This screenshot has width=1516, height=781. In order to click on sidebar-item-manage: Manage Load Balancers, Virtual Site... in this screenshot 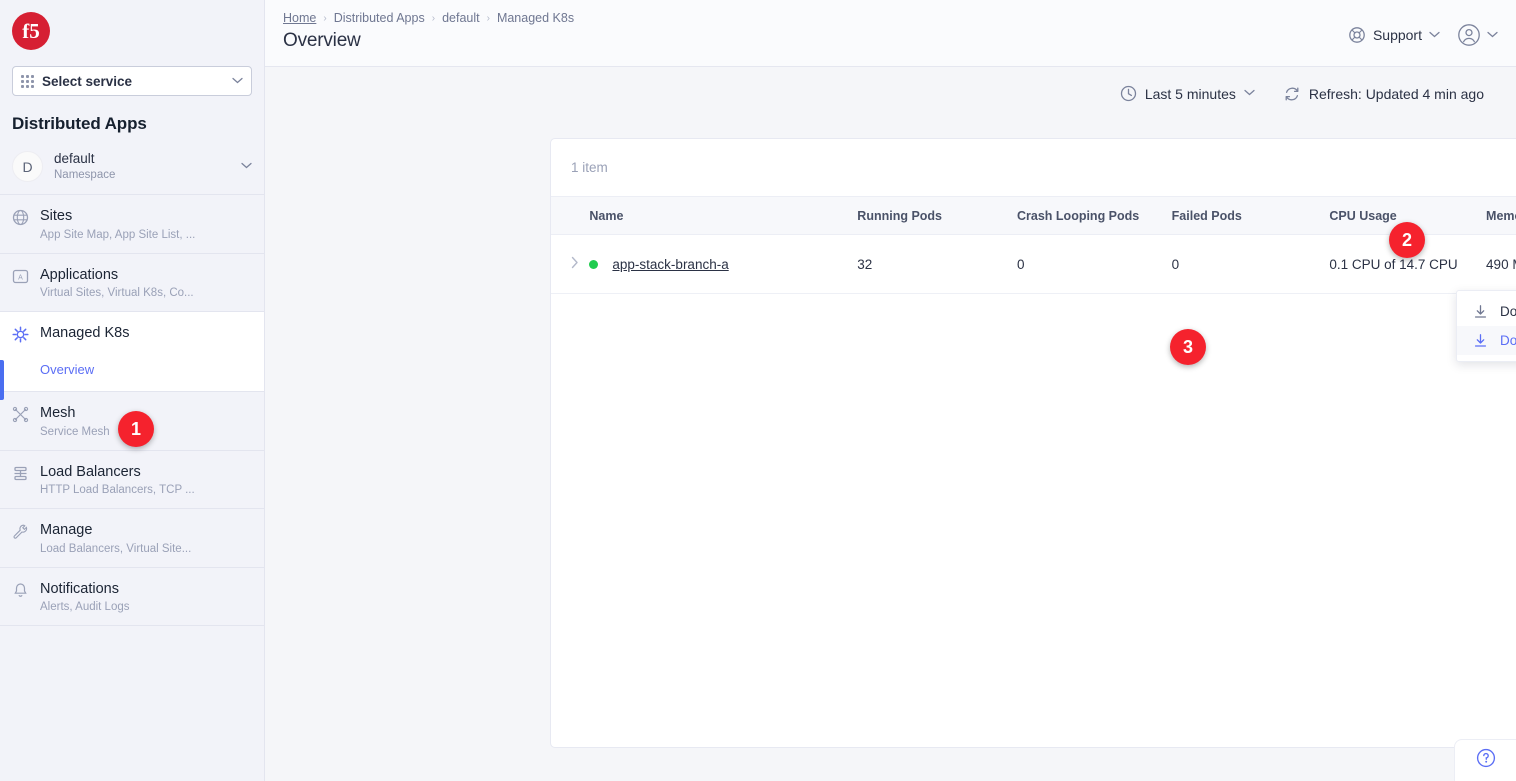, I will do `click(132, 538)`.